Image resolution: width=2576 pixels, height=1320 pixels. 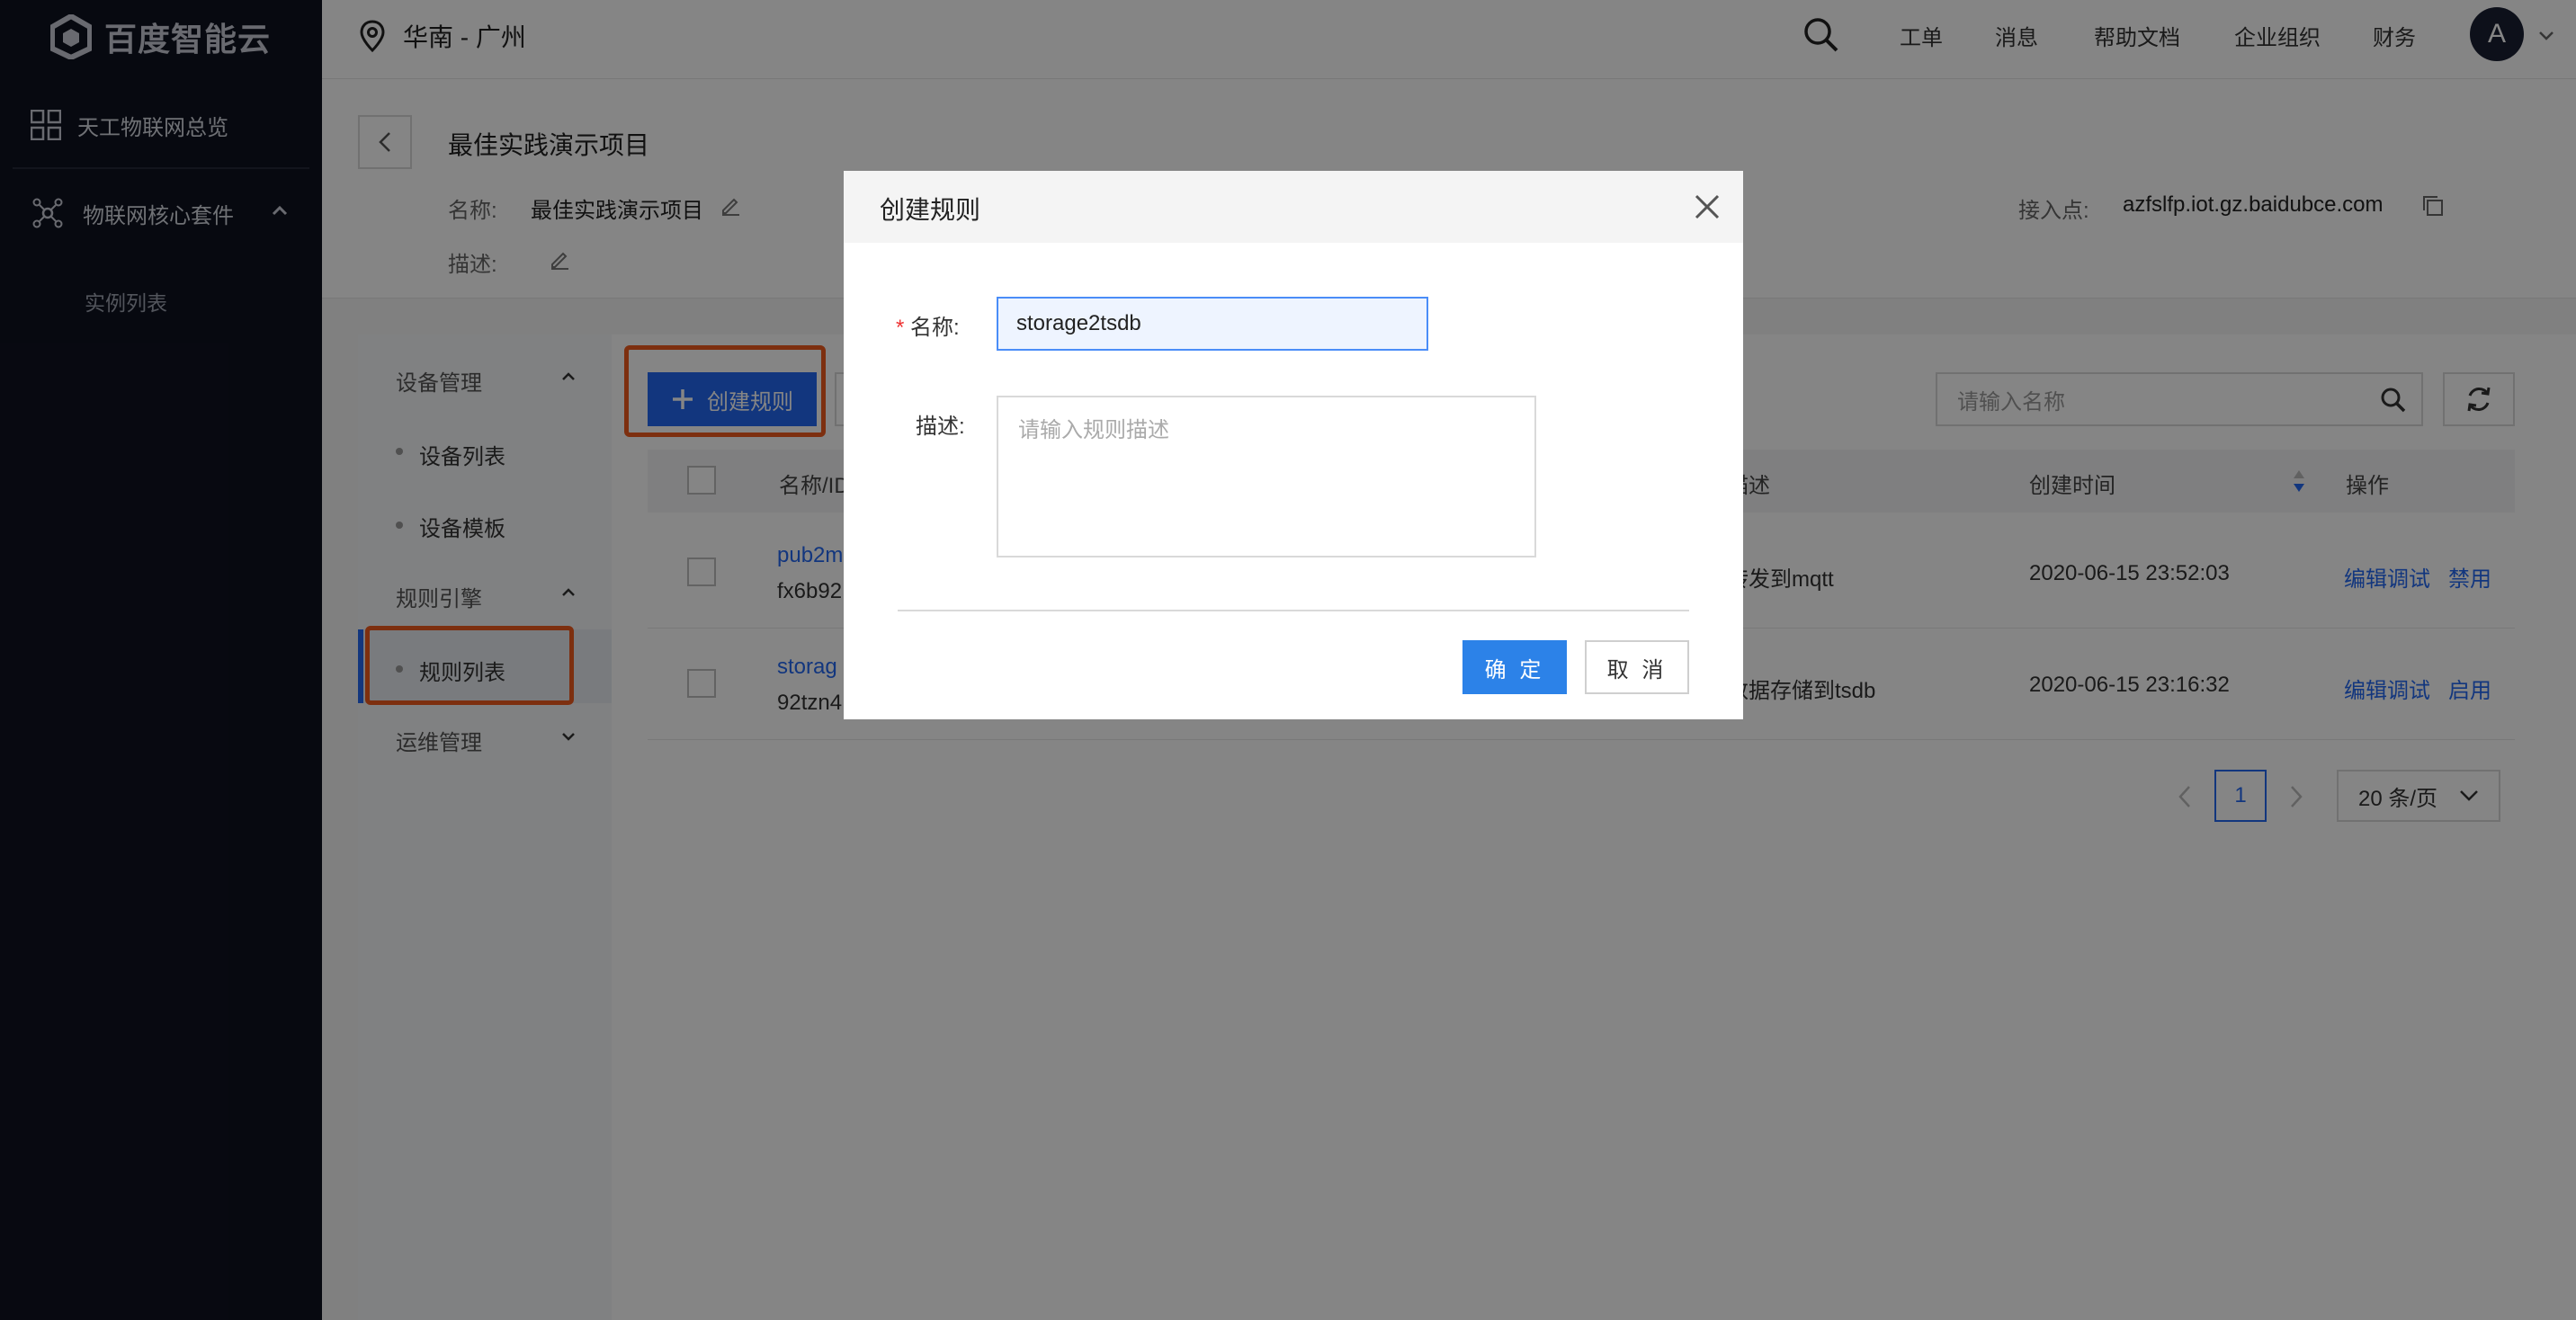 I want to click on dialog-divider, so click(x=1293, y=610).